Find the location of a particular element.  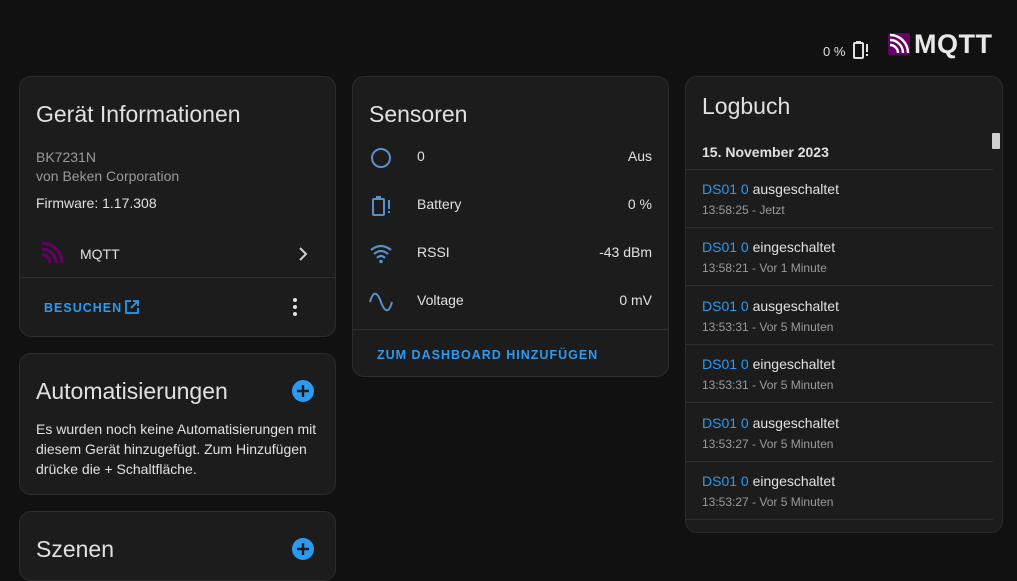

device-info-title: Gerät Informationen is located at coordinates (138, 114).